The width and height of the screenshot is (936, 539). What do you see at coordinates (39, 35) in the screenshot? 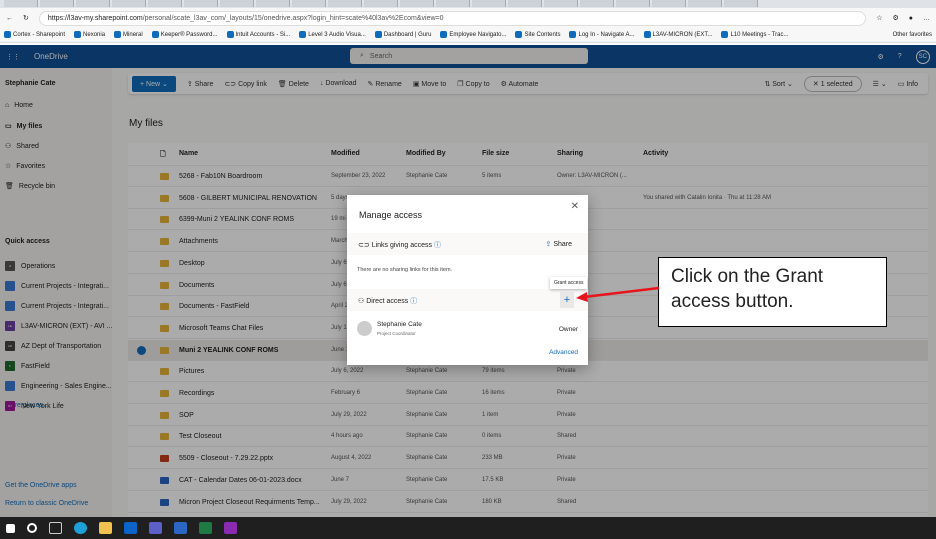
I see `bookmark-label: Cortex - Sharepoint` at bounding box center [39, 35].